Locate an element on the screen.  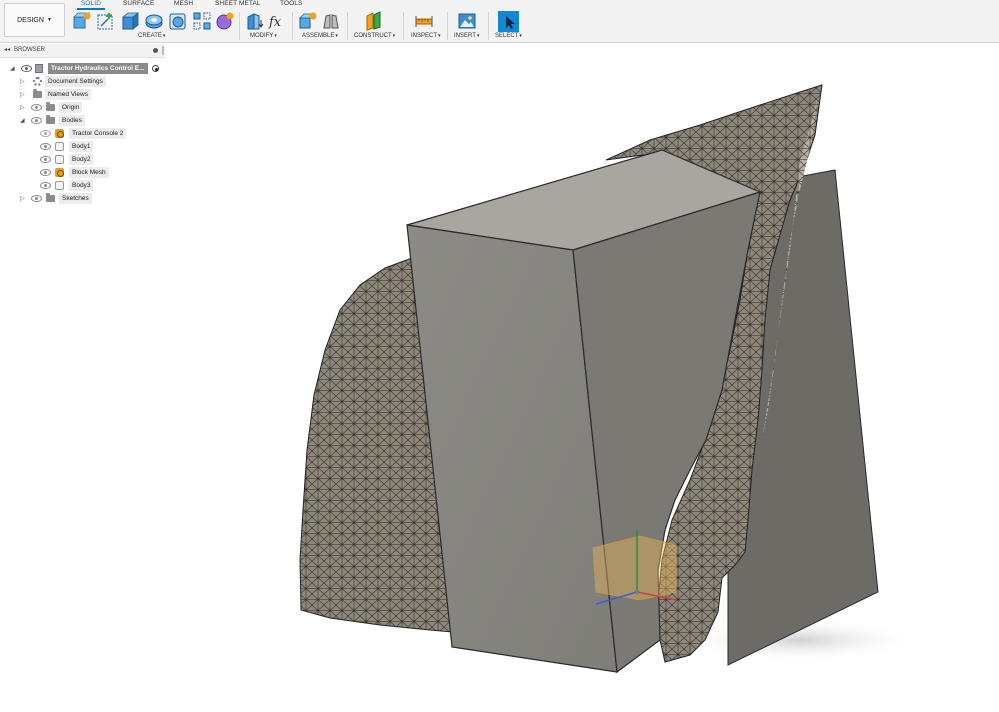
tree-row-sketches: ▷ Sketches is located at coordinates (82, 198).